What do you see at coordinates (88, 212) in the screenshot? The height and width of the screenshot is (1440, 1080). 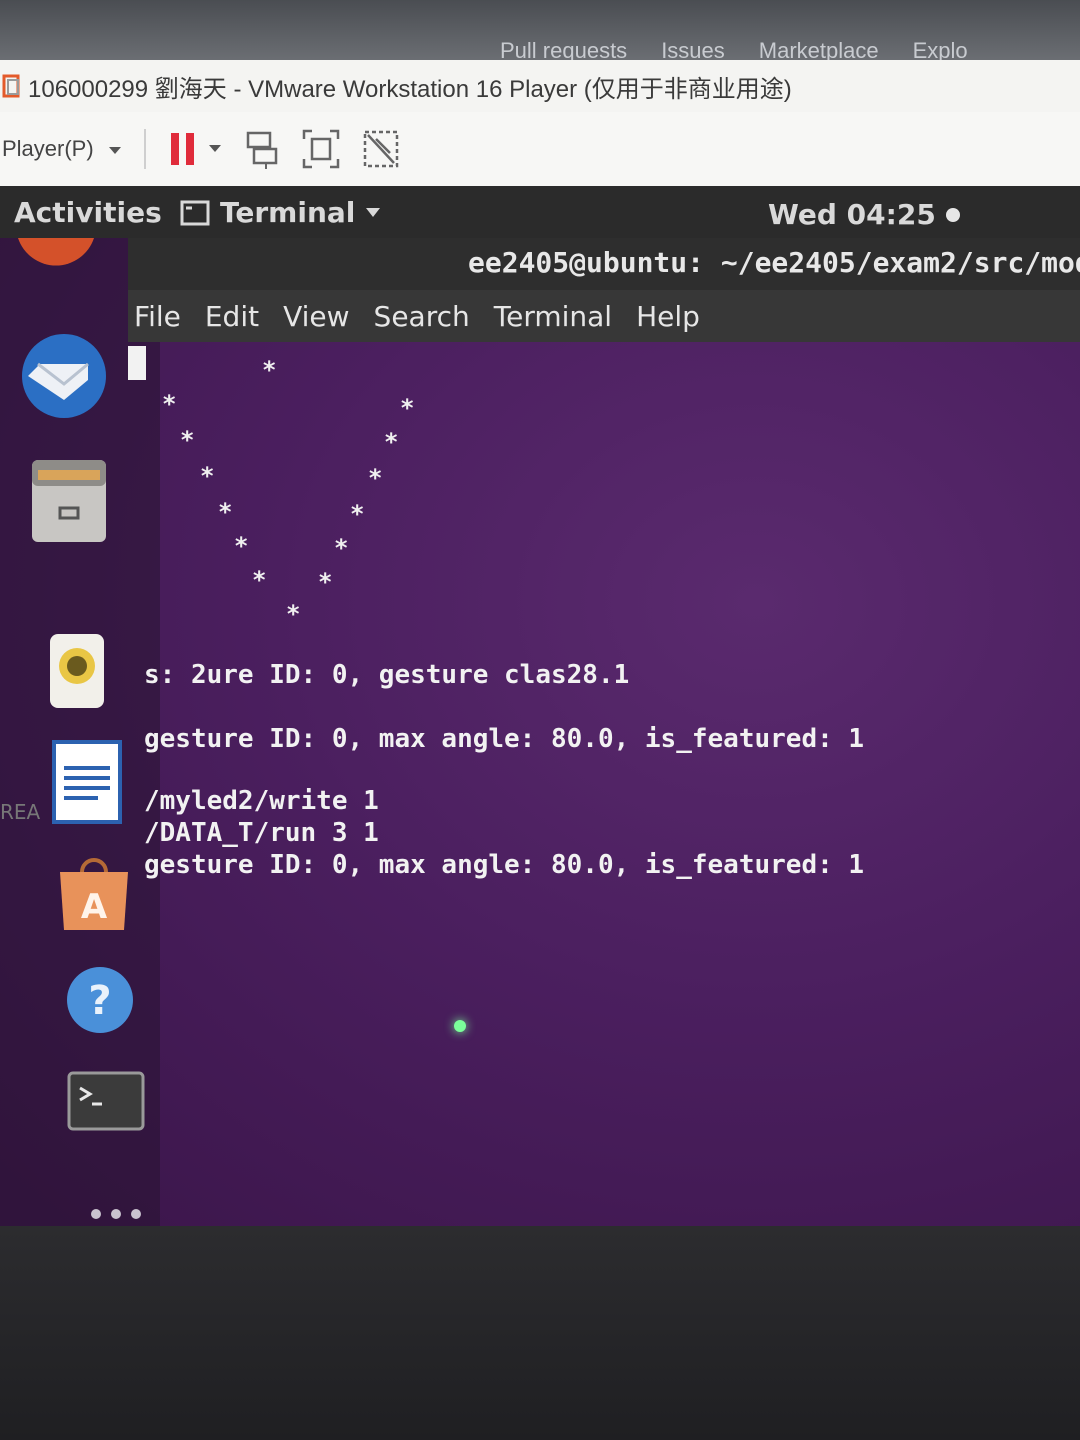 I see `activities-button: Activities` at bounding box center [88, 212].